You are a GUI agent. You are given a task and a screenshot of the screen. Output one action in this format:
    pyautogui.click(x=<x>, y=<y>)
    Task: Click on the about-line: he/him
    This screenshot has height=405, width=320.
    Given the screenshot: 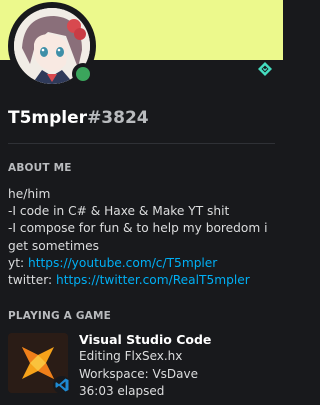 What is the action you would take?
    pyautogui.click(x=29, y=194)
    